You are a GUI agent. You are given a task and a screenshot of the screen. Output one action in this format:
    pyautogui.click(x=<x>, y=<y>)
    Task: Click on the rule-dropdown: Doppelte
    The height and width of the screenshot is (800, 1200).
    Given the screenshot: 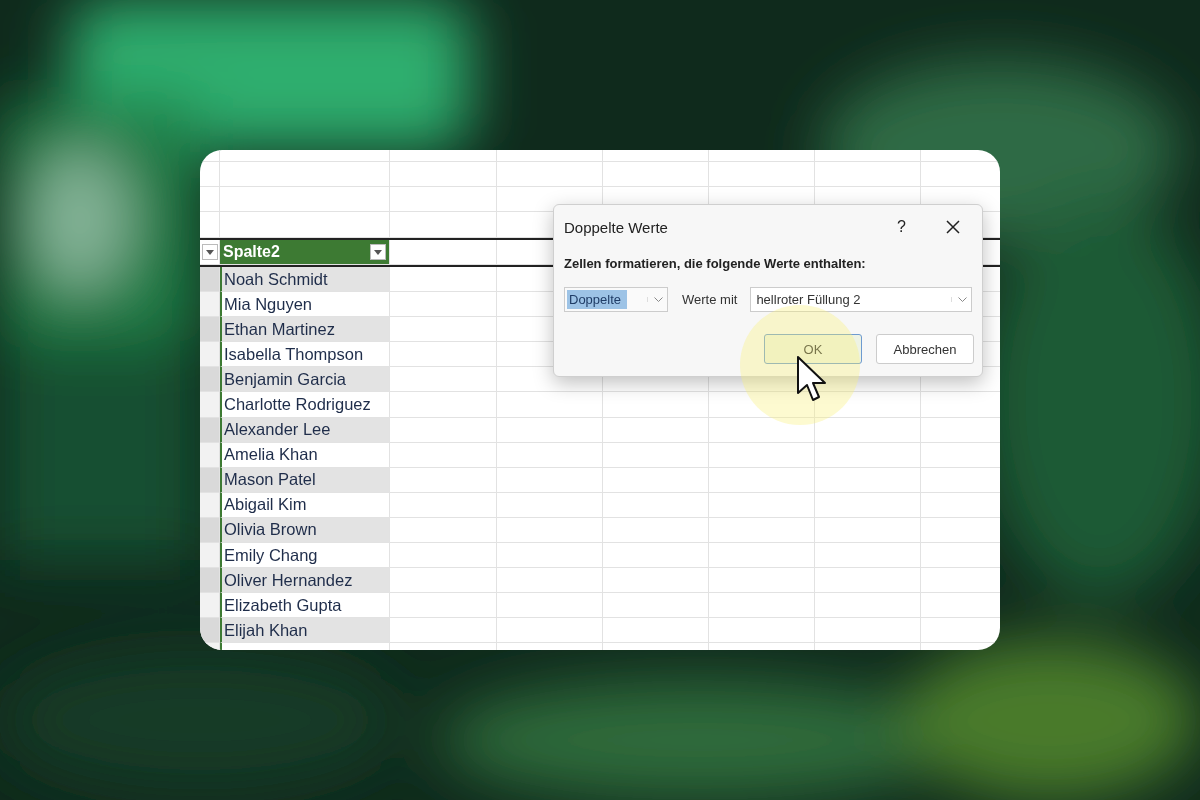 What is the action you would take?
    pyautogui.click(x=616, y=299)
    